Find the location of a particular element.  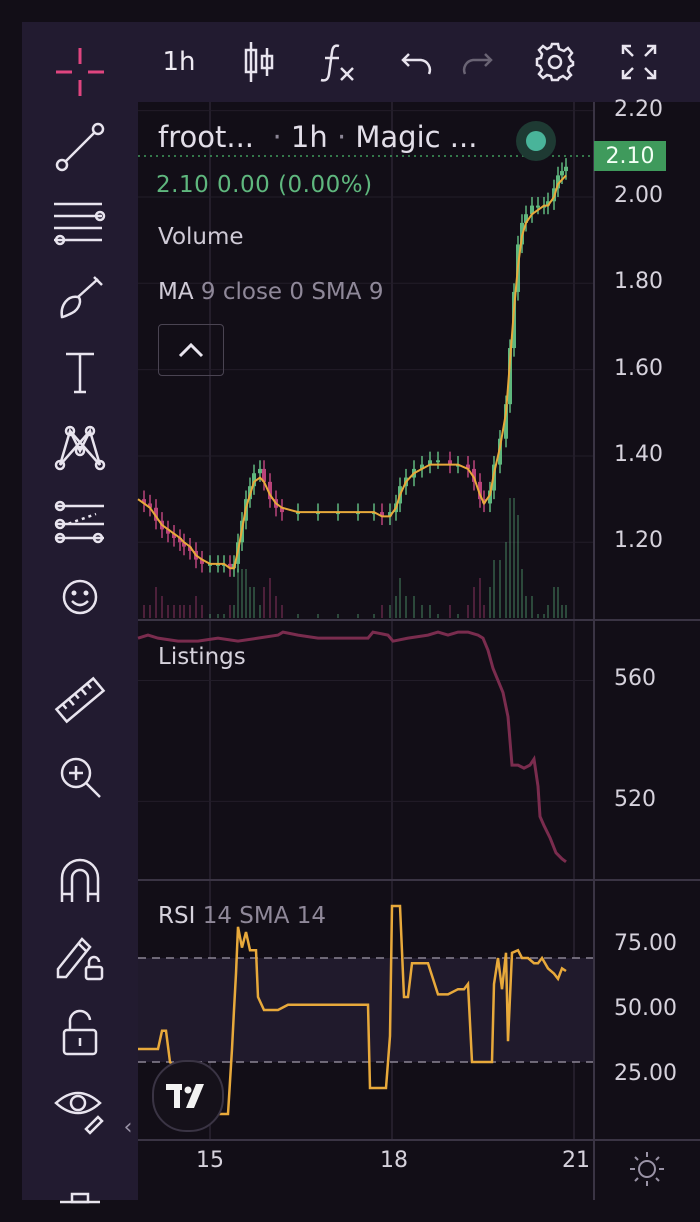

x-tick-label: 21 is located at coordinates (576, 1160).